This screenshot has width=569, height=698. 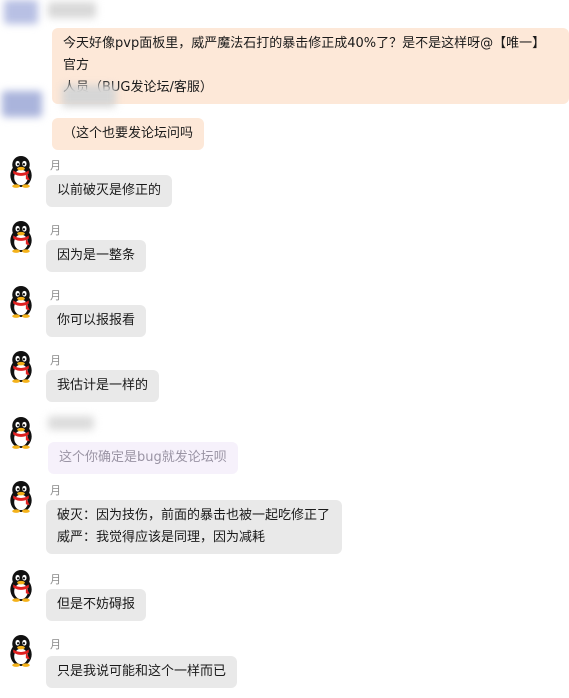 I want to click on chat-message: 月 破灭：因为技伤，前面的暴击也被一起吃修正了 威严：我觉得应该是同理，因为减耗, so click(x=284, y=525).